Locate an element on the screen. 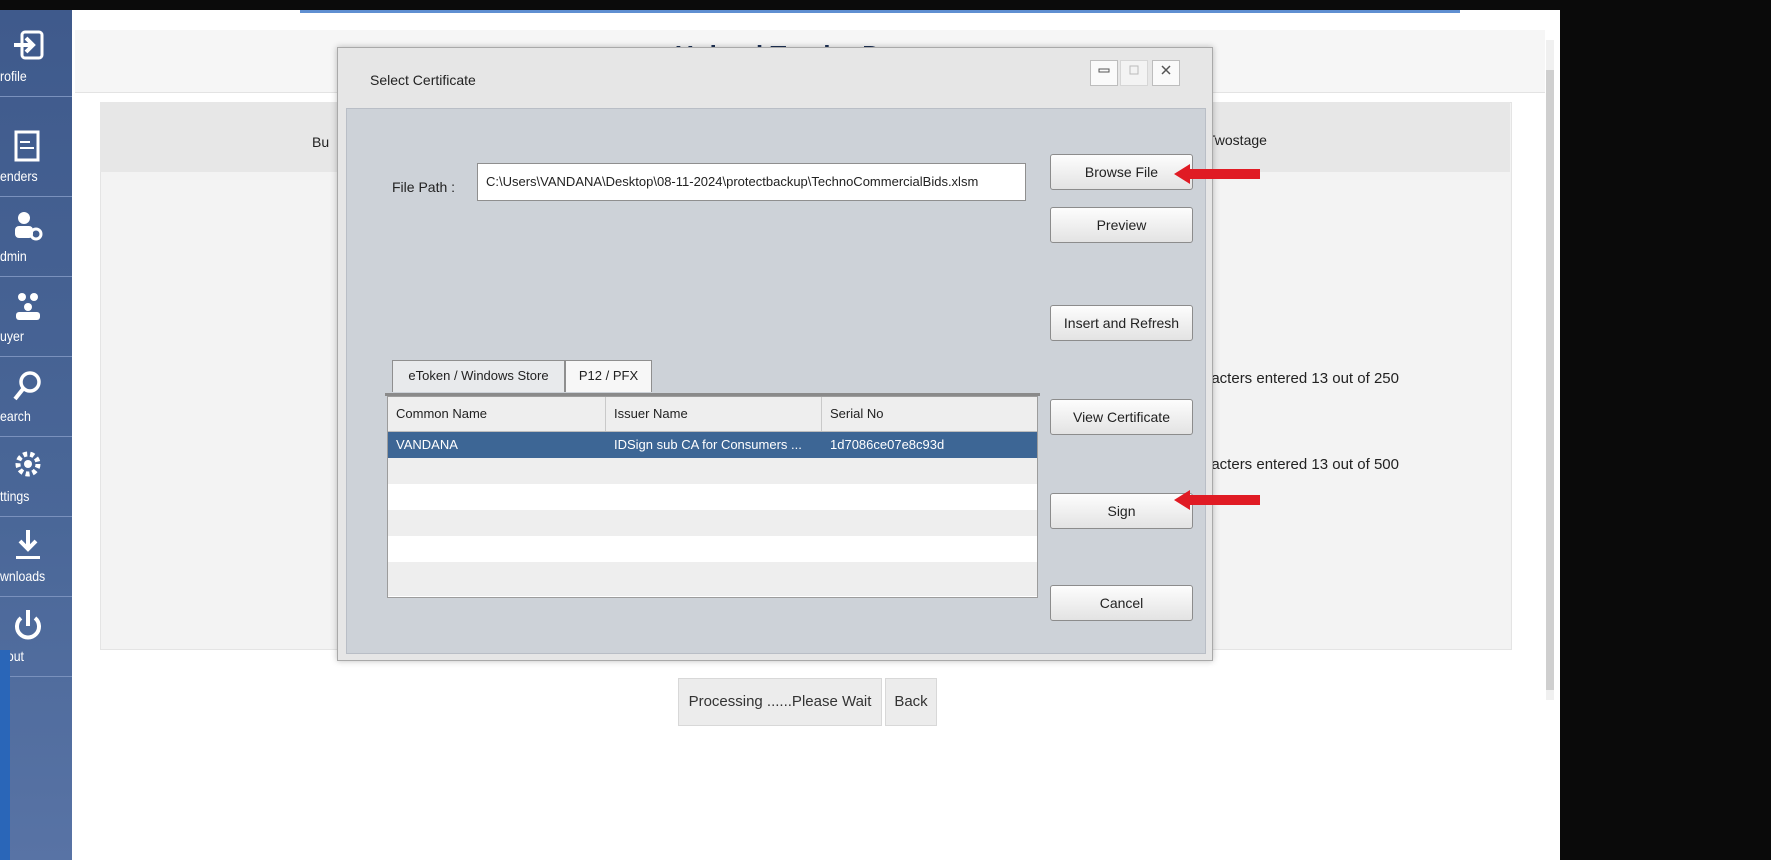 The height and width of the screenshot is (860, 1771). group-icon is located at coordinates (28, 306).